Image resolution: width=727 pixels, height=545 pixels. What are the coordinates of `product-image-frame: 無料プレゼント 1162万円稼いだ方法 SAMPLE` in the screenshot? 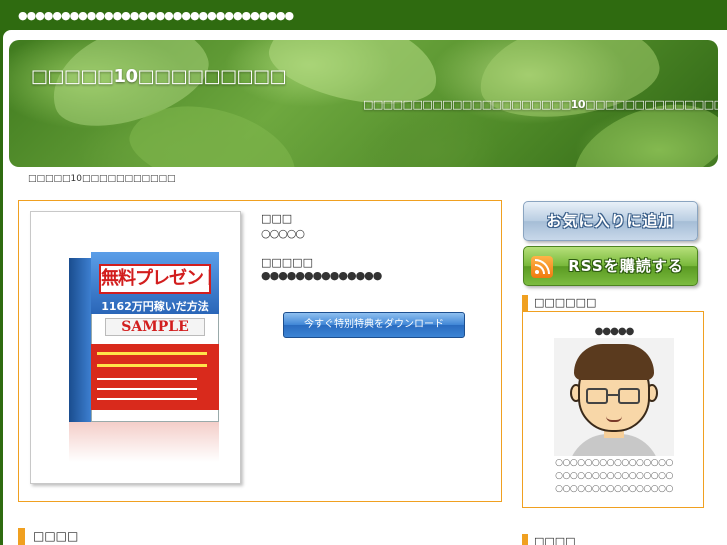 It's located at (135, 347).